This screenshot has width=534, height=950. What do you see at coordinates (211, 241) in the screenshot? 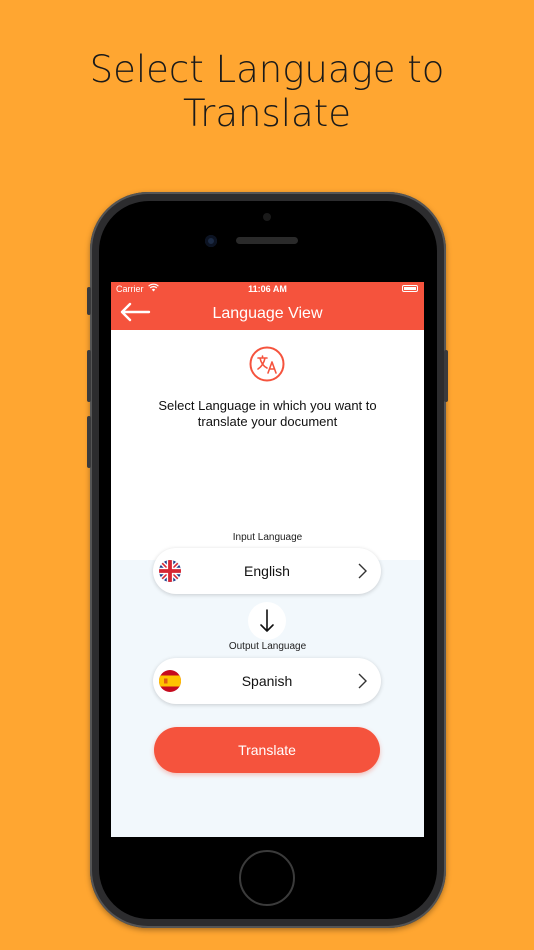
I see `front-camera-icon` at bounding box center [211, 241].